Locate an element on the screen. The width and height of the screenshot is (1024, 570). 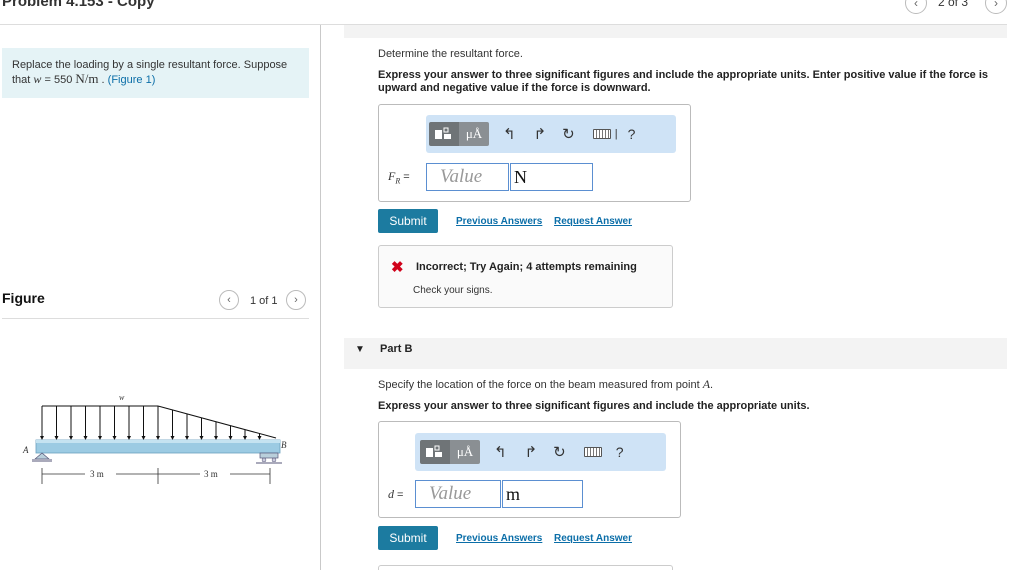
dimension-lines is located at coordinates (156, 476).